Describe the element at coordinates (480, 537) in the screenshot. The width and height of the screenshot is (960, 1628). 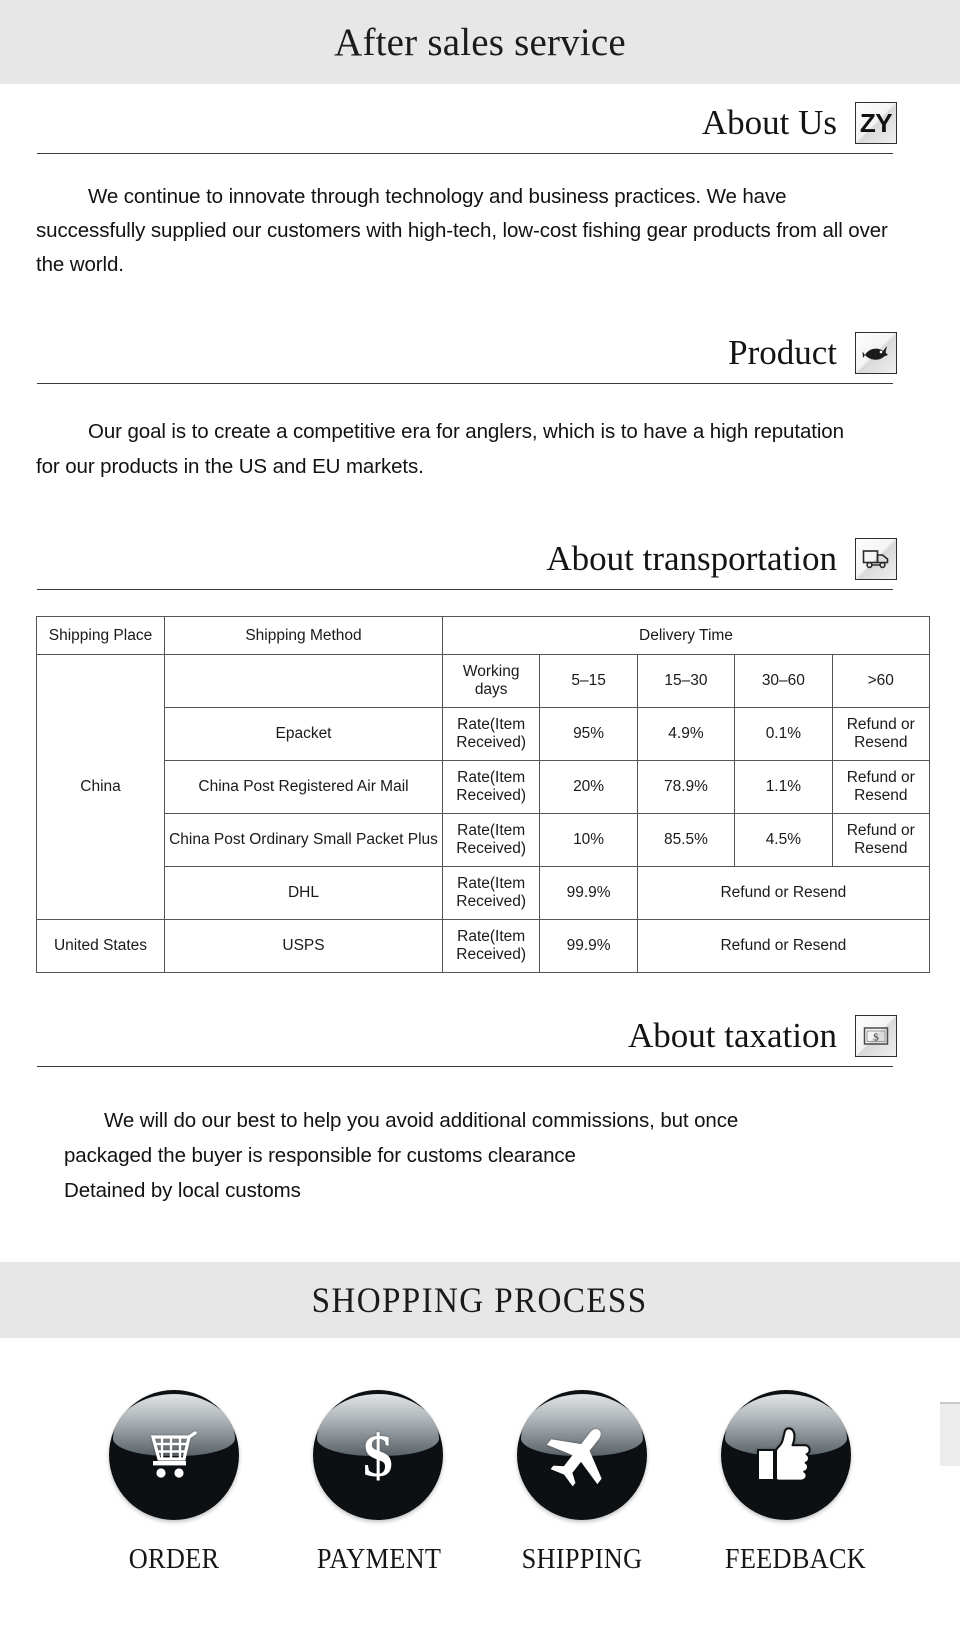
I see `section-transportation-heading: About transportation` at that location.